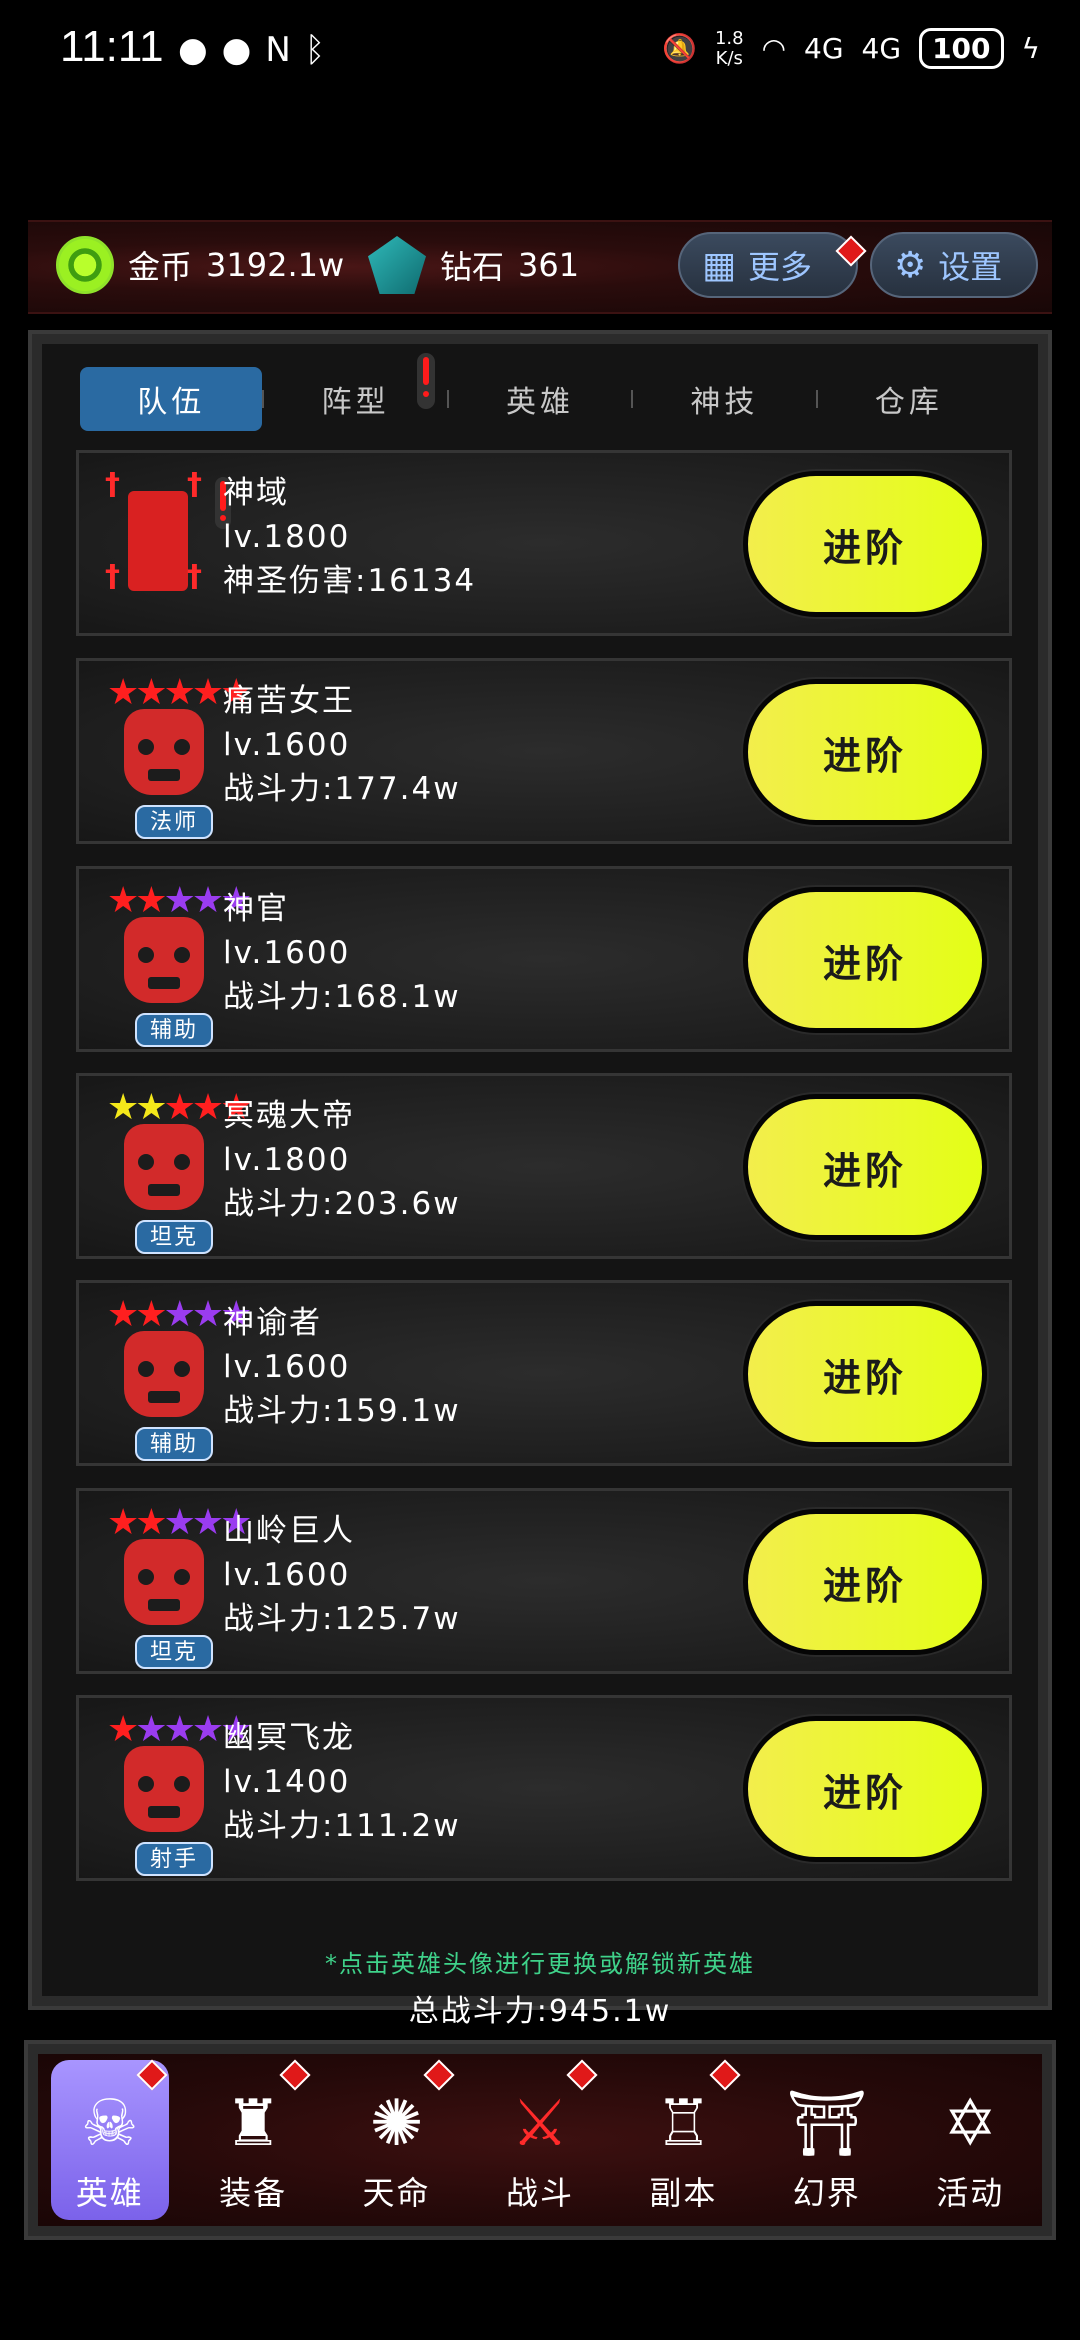 This screenshot has height=2340, width=1080. Describe the element at coordinates (275, 265) in the screenshot. I see `gold-value: 3192.1w` at that location.